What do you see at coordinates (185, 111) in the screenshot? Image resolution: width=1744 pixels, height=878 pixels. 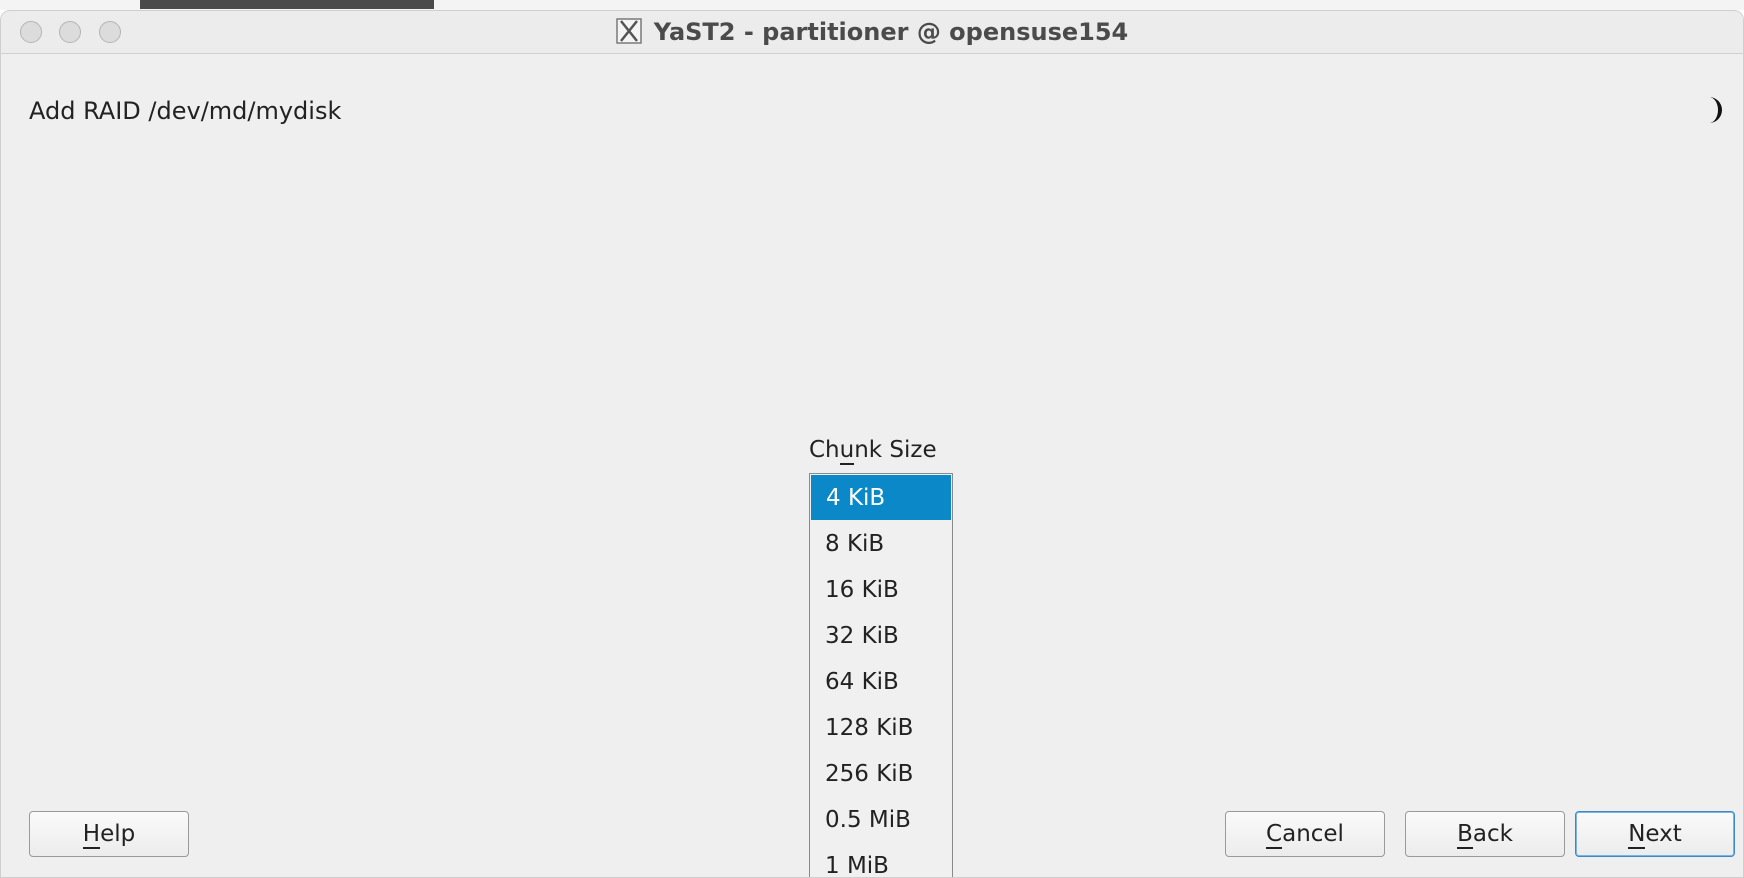 I see `dialog-title: Add RAID /dev/md/mydisk` at bounding box center [185, 111].